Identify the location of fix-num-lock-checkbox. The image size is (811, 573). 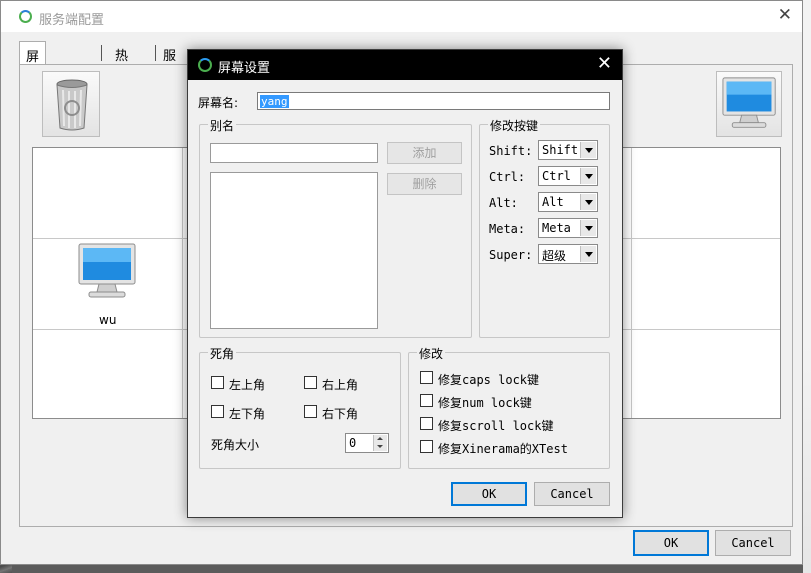
(426, 400).